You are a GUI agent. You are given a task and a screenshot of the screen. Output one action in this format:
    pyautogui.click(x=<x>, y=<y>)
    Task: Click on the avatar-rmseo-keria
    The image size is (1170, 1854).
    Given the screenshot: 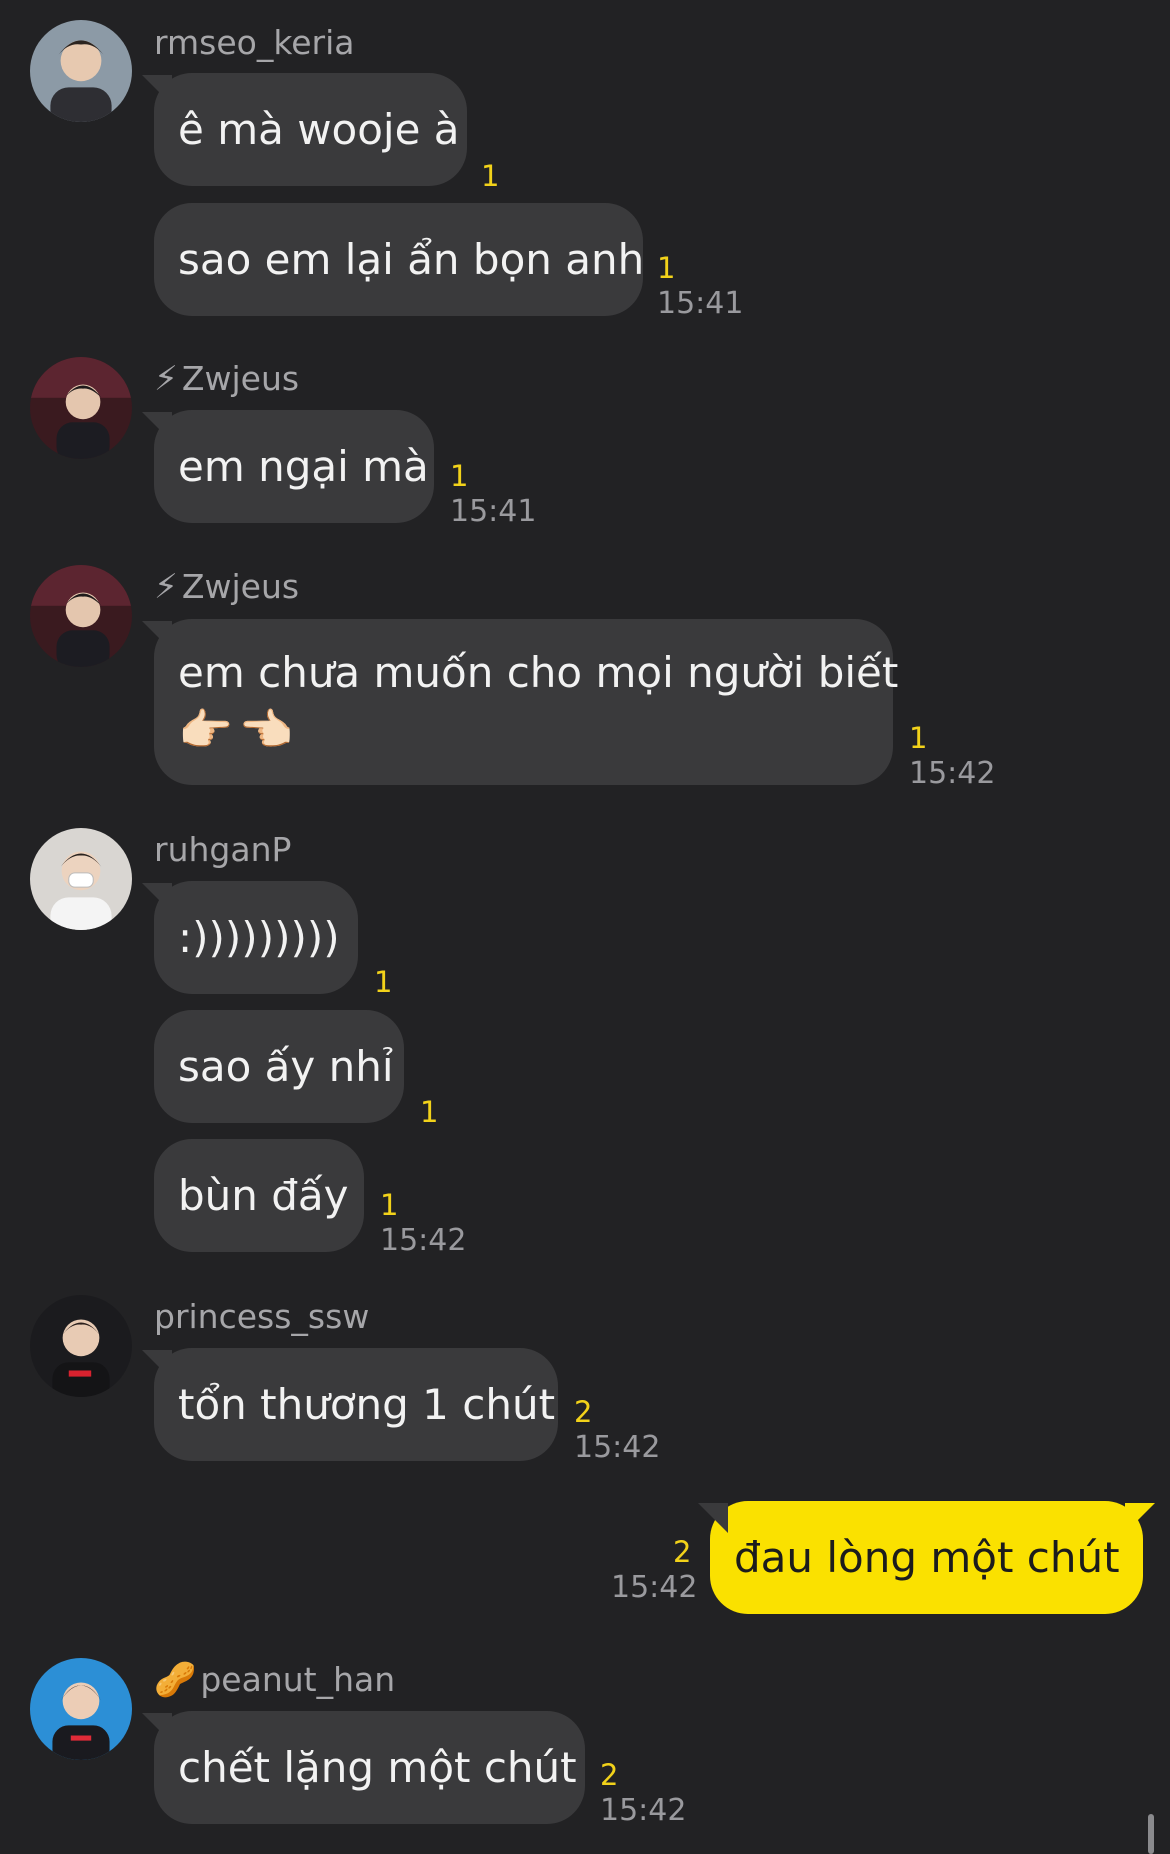 What is the action you would take?
    pyautogui.click(x=81, y=71)
    